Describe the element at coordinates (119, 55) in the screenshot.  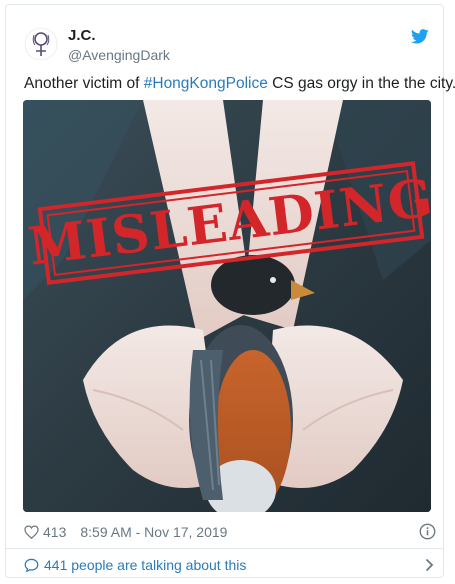
I see `author-handle: @AvengingDark` at that location.